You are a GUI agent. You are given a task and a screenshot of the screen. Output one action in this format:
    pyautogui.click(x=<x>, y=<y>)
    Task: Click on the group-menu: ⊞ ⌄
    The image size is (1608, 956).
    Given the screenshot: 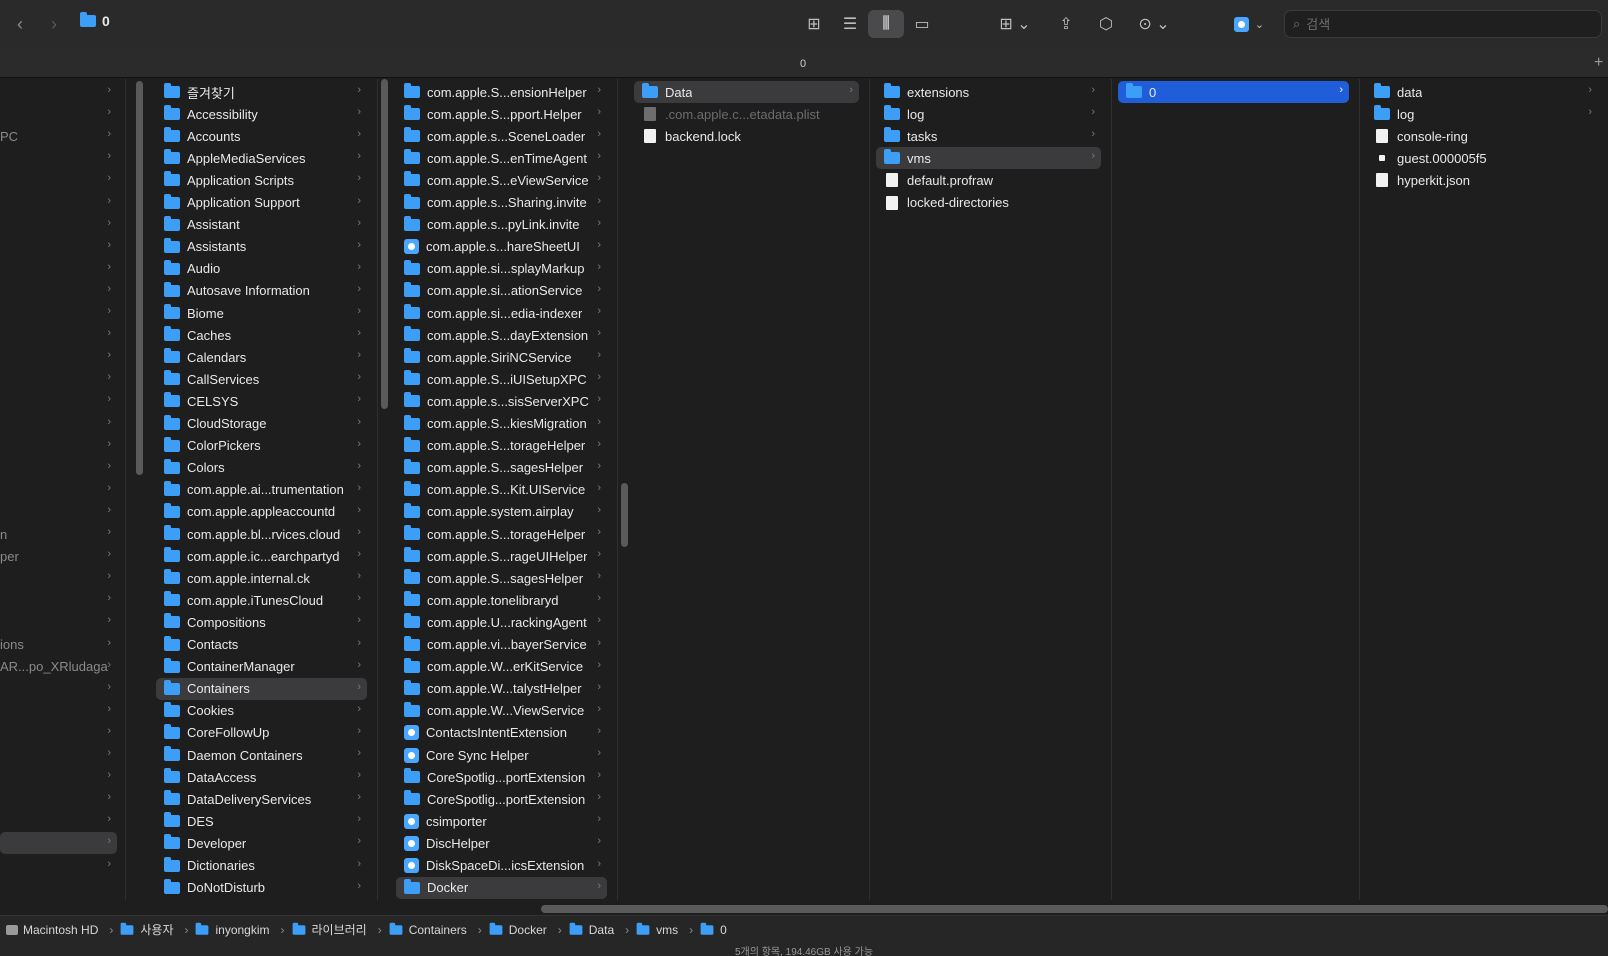 What is the action you would take?
    pyautogui.click(x=1015, y=24)
    